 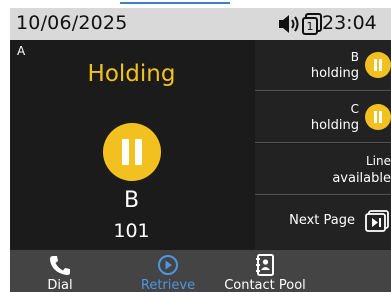 What do you see at coordinates (377, 221) in the screenshot?
I see `next-page-icon` at bounding box center [377, 221].